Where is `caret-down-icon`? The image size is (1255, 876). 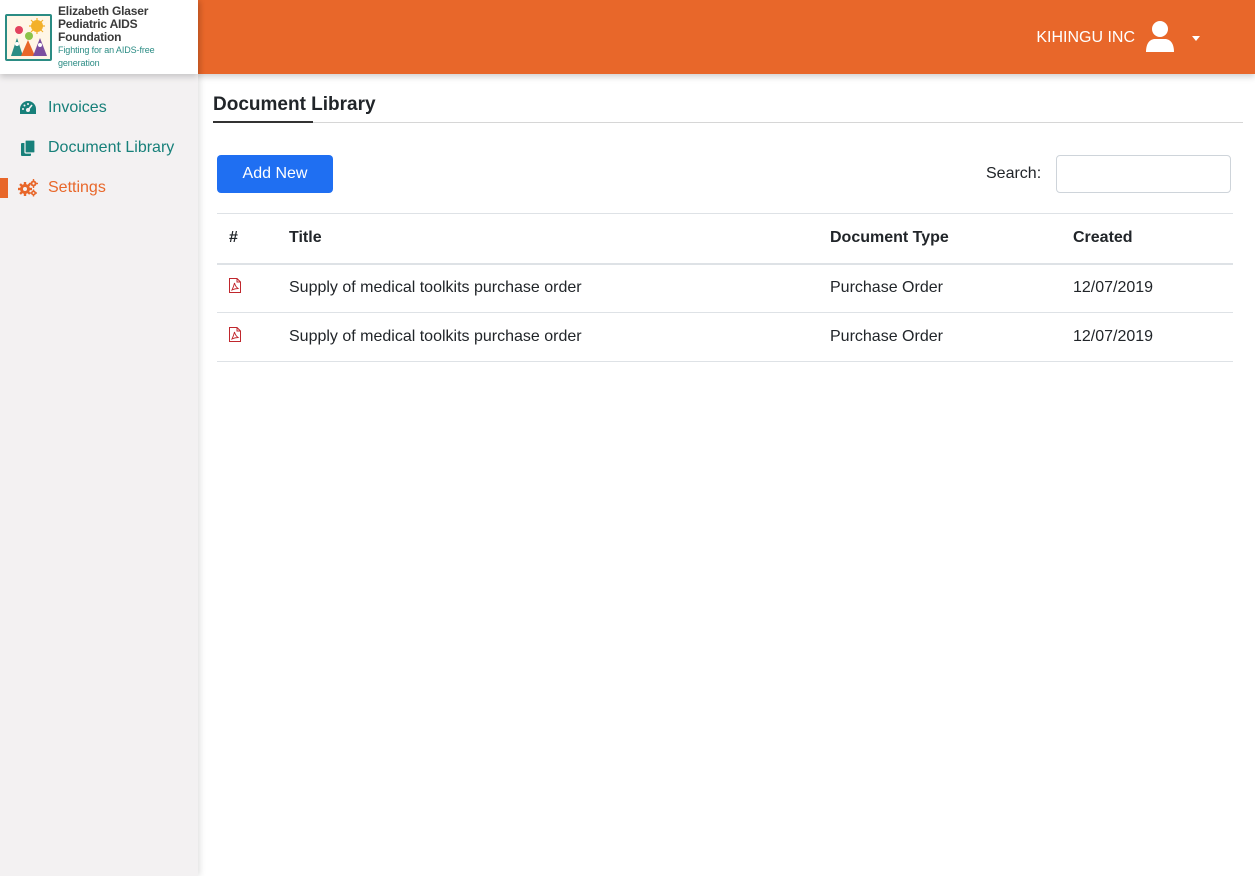 caret-down-icon is located at coordinates (1196, 38).